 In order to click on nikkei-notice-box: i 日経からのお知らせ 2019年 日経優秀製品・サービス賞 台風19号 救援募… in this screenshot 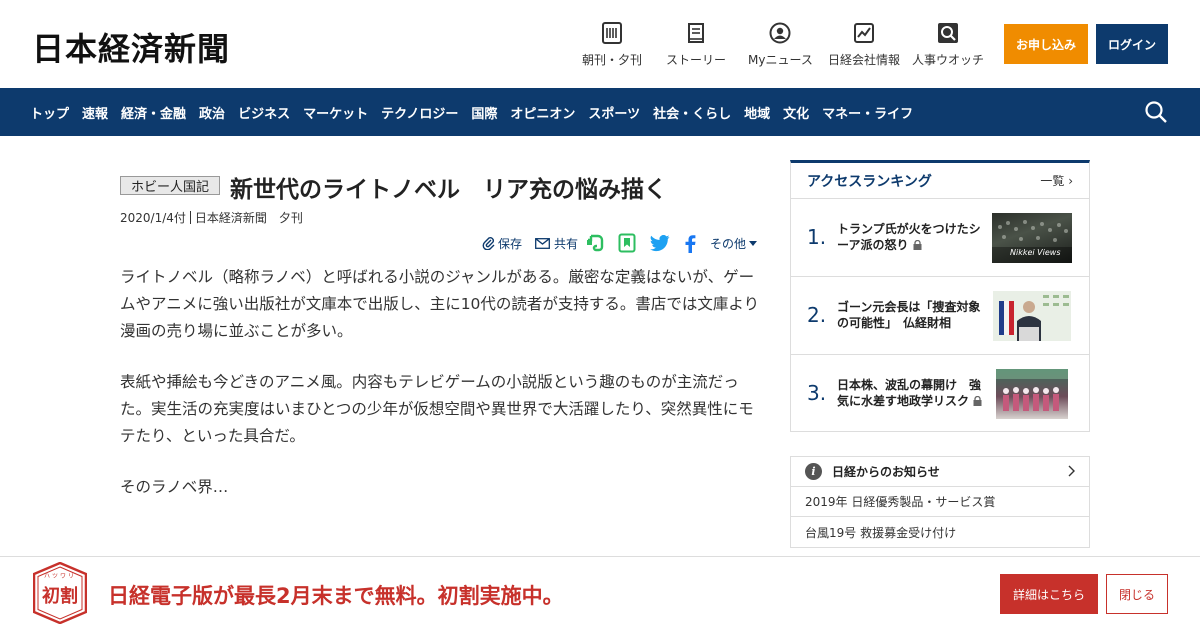, I will do `click(940, 502)`.